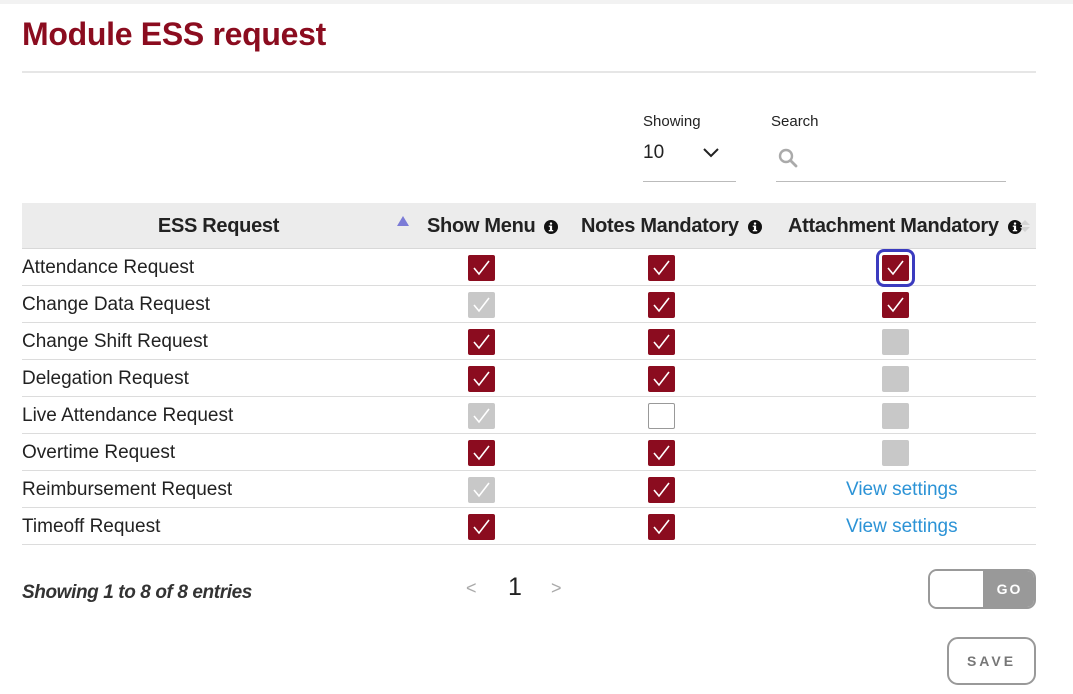 The height and width of the screenshot is (694, 1073). I want to click on showing-label: Showing, so click(672, 121).